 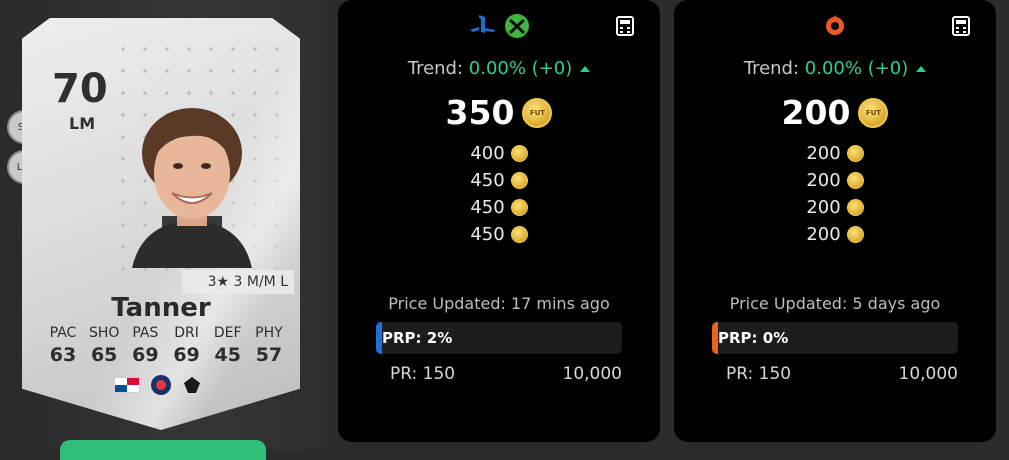 What do you see at coordinates (186, 333) in the screenshot?
I see `stat-label: DRI` at bounding box center [186, 333].